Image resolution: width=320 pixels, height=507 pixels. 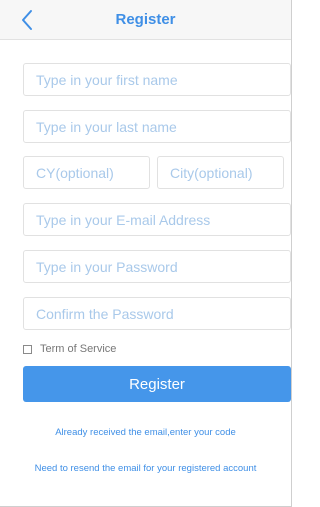 I want to click on first-name-input, so click(x=157, y=79).